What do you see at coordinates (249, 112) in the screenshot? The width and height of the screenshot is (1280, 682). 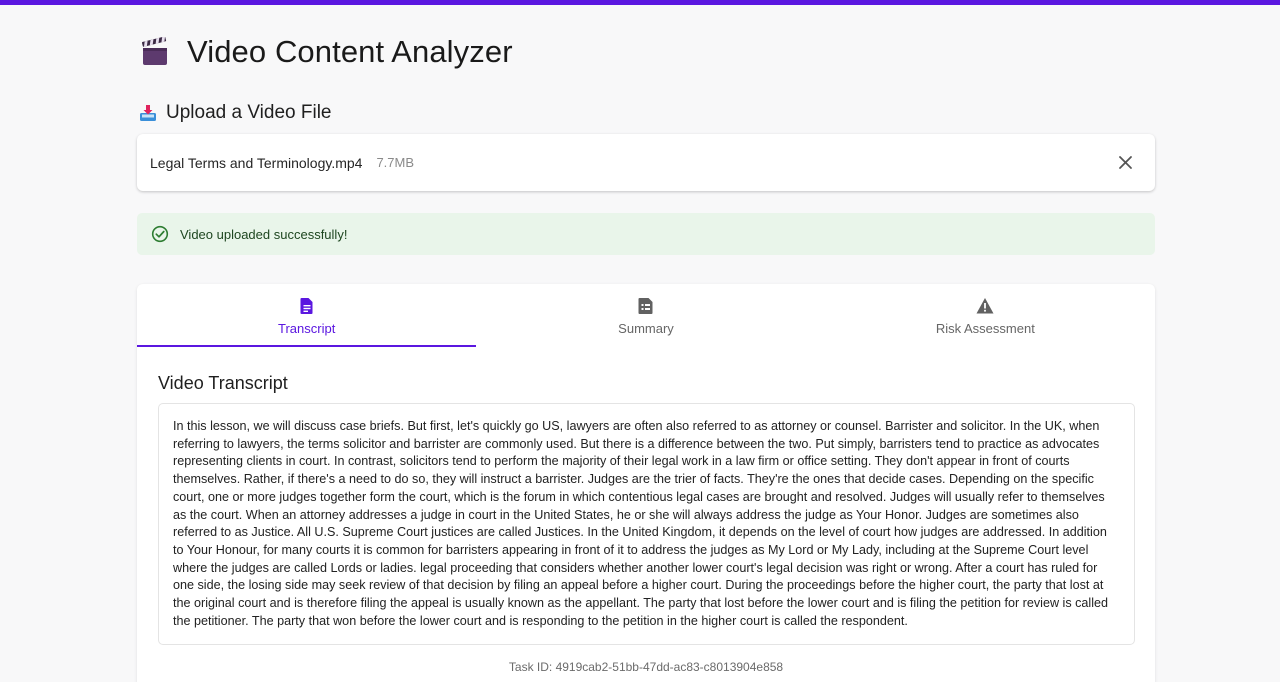 I see `upload-heading: Upload a Video File` at bounding box center [249, 112].